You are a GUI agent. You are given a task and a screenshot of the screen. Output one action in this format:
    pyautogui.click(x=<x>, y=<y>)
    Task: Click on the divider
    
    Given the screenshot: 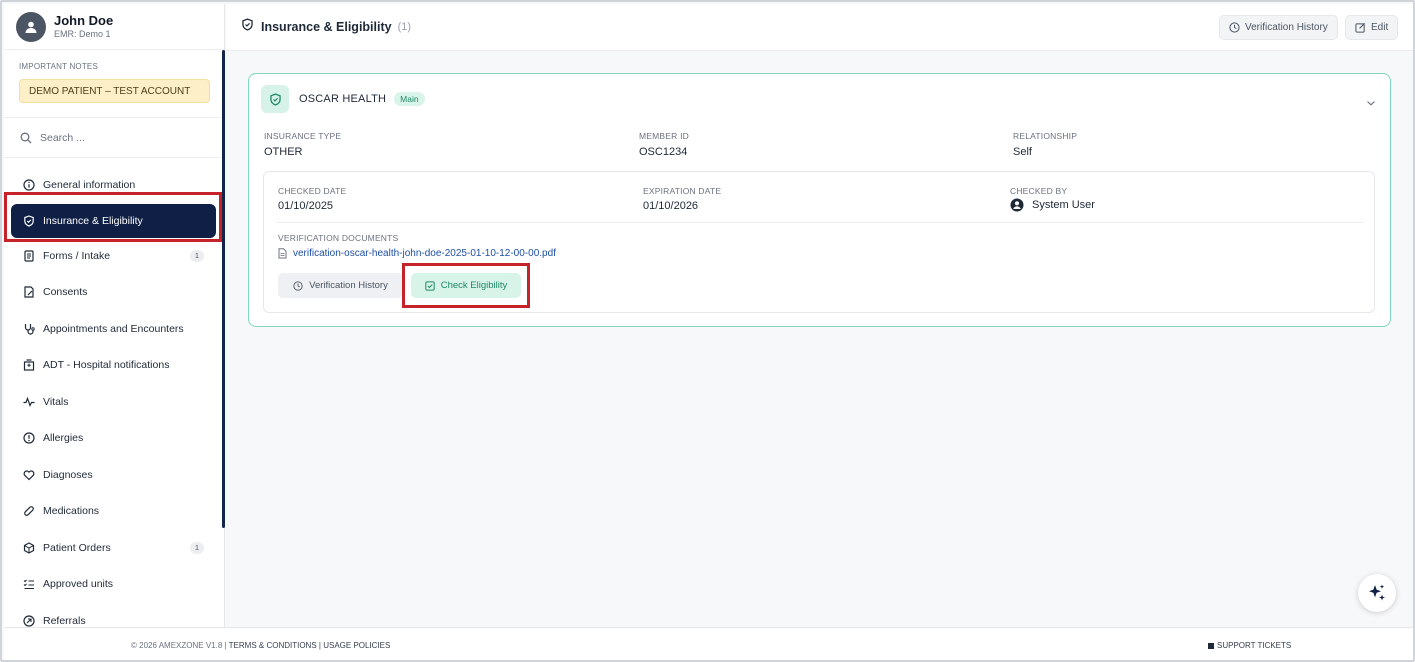 What is the action you would take?
    pyautogui.click(x=820, y=222)
    